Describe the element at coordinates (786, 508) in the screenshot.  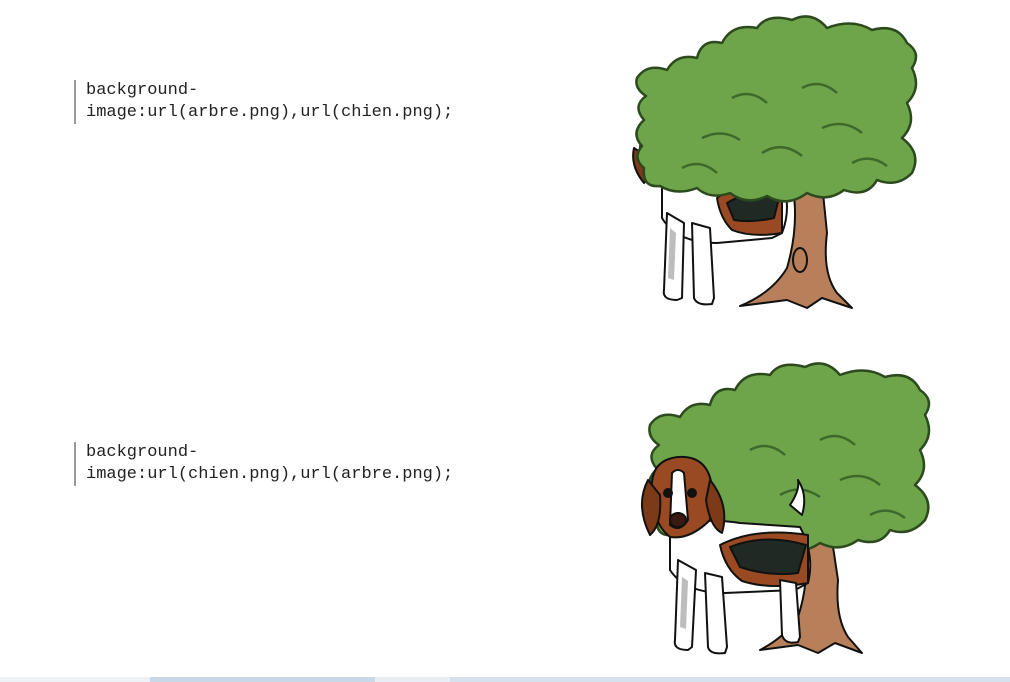
I see `dog-in-front-of-tree-icon` at that location.